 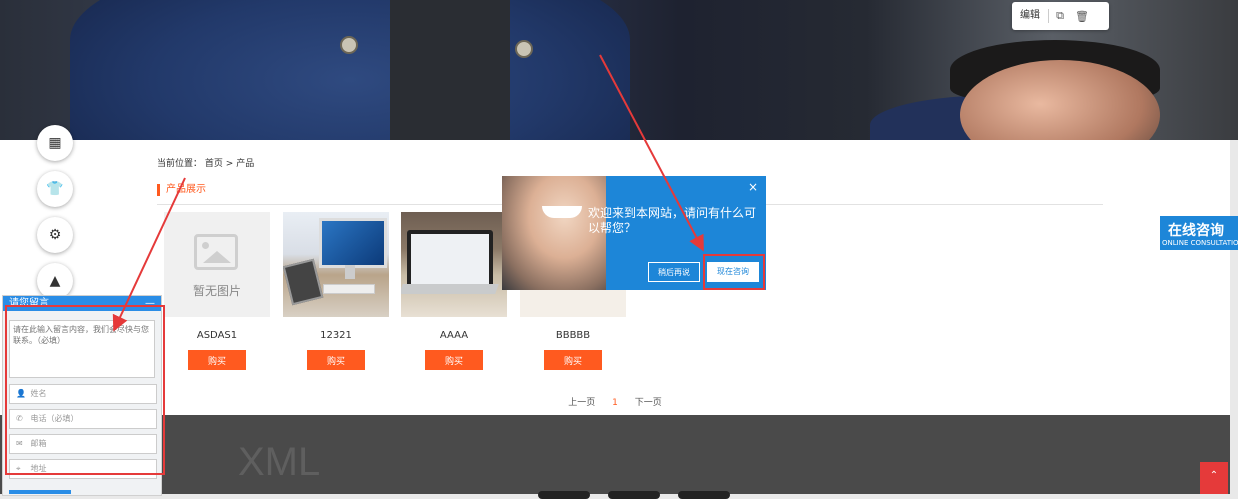 I want to click on tshirt-icon: 👕, so click(x=55, y=189).